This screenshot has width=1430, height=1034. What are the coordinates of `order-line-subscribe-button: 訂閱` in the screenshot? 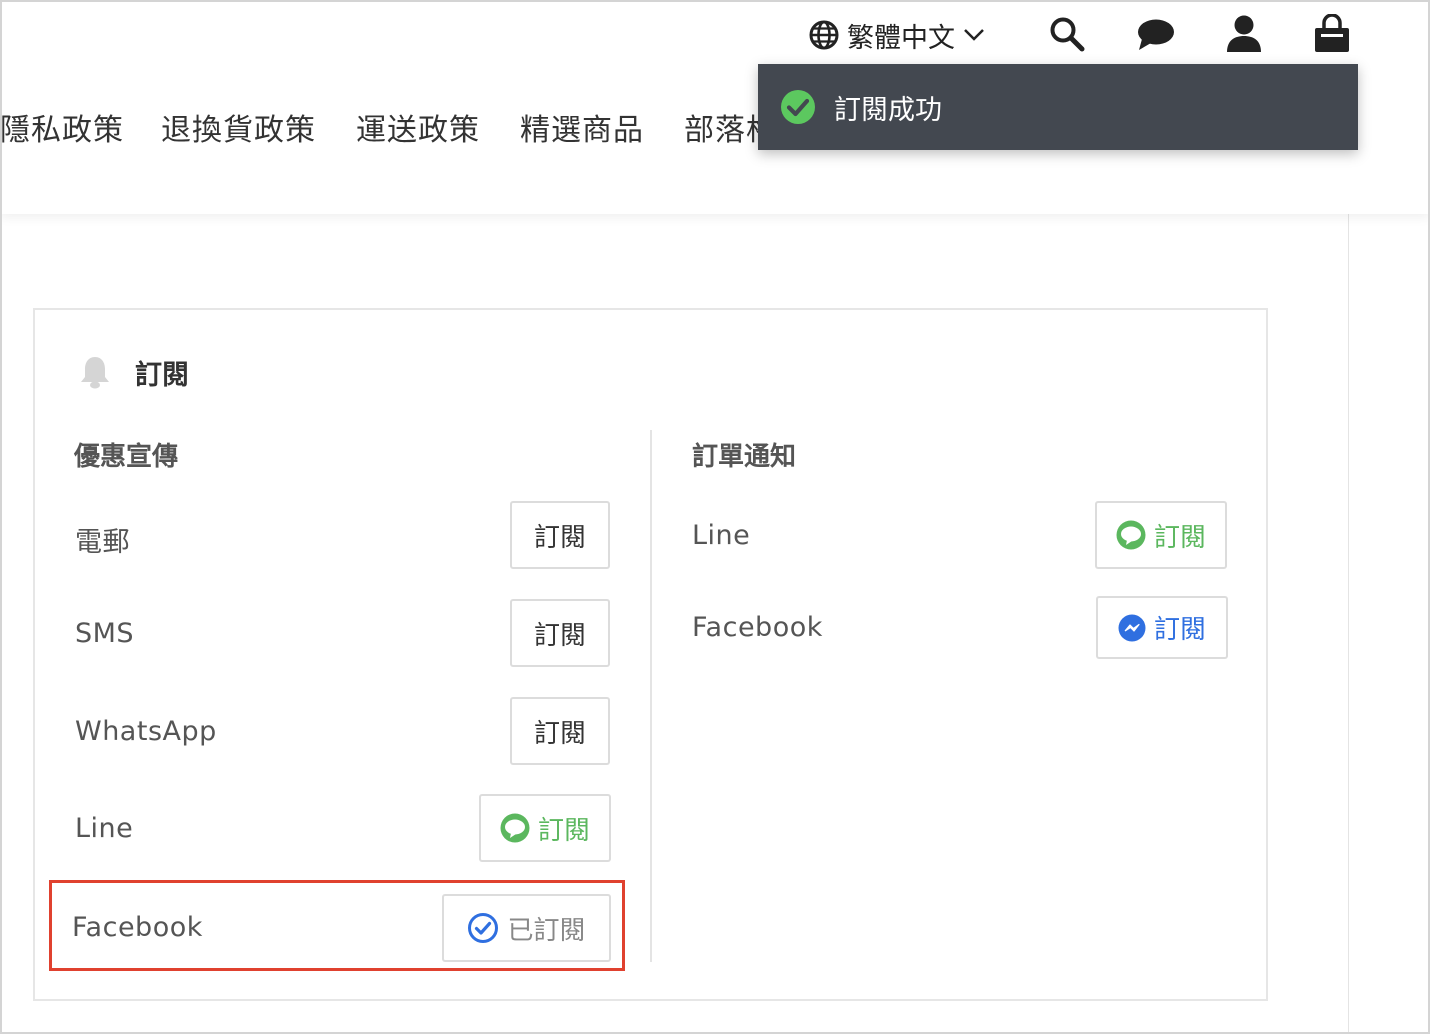 It's located at (1161, 535).